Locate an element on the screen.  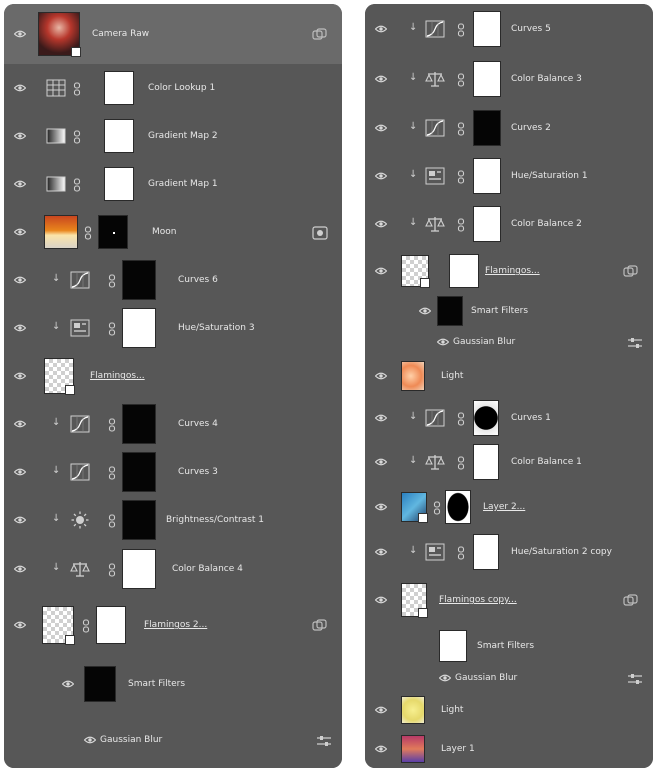
layer-row: Moon is located at coordinates (173, 232).